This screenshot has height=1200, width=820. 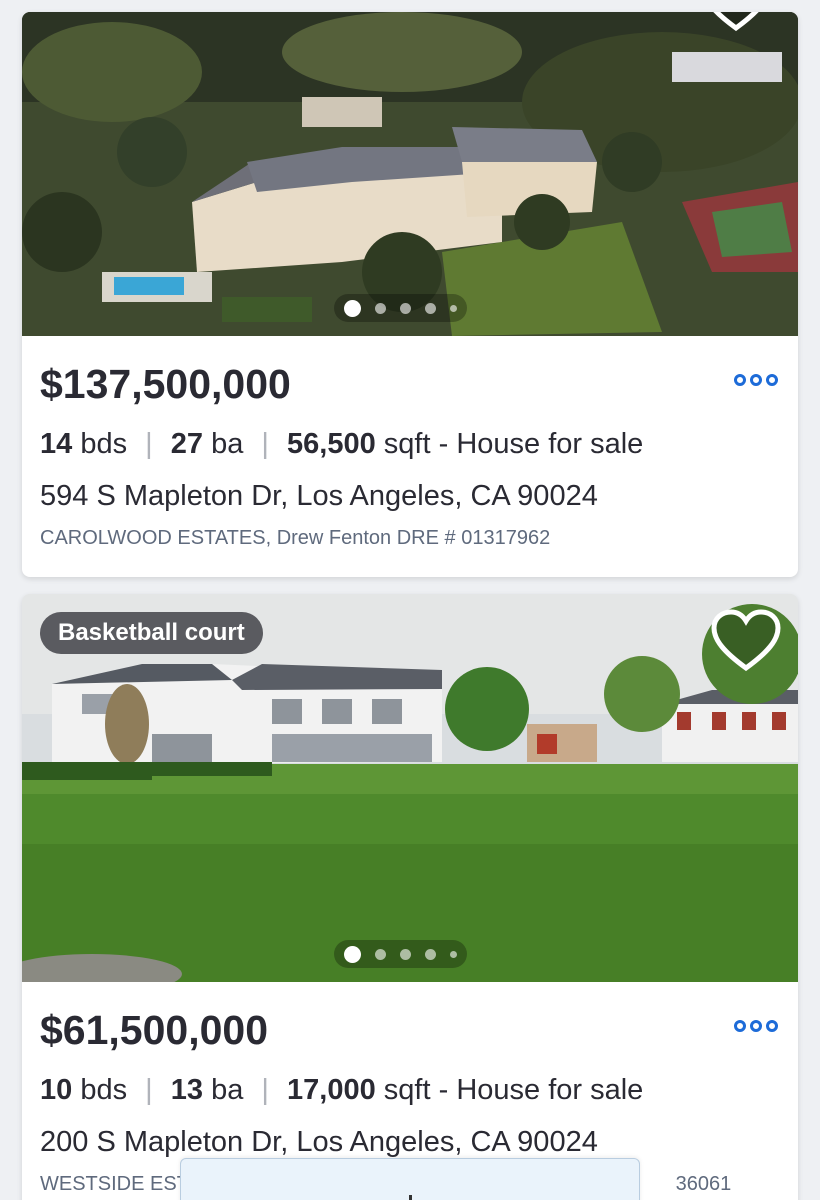 What do you see at coordinates (187, 444) in the screenshot?
I see `baths-count: 27` at bounding box center [187, 444].